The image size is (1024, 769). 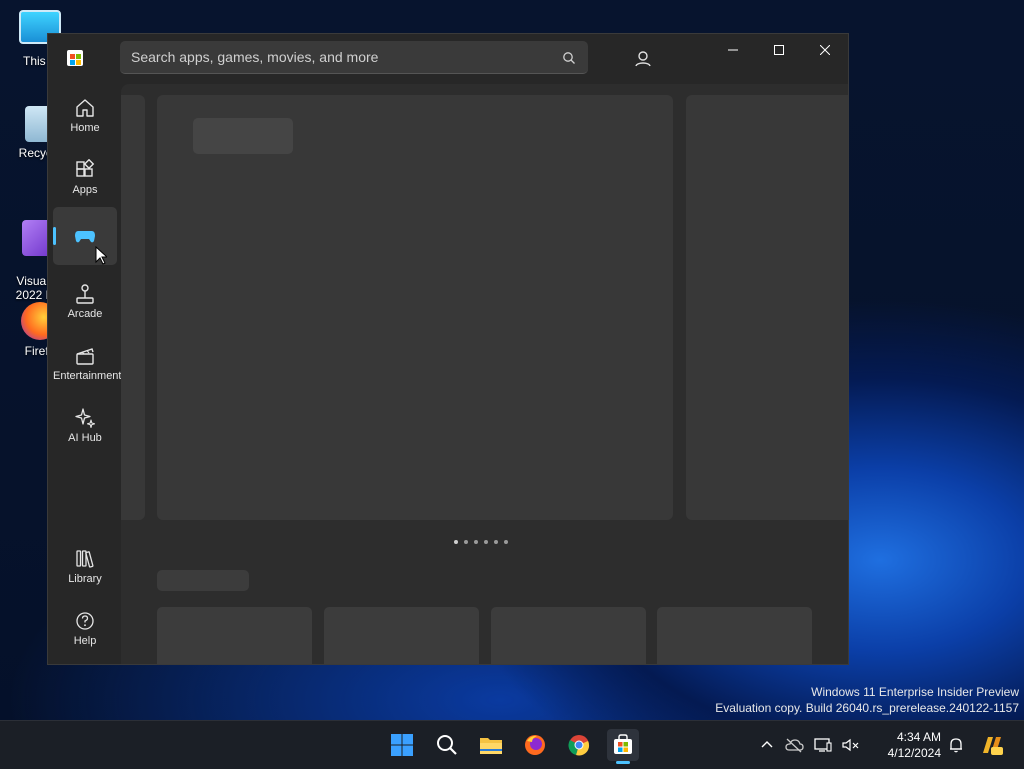 What do you see at coordinates (767, 745) in the screenshot?
I see `chevron-up-icon` at bounding box center [767, 745].